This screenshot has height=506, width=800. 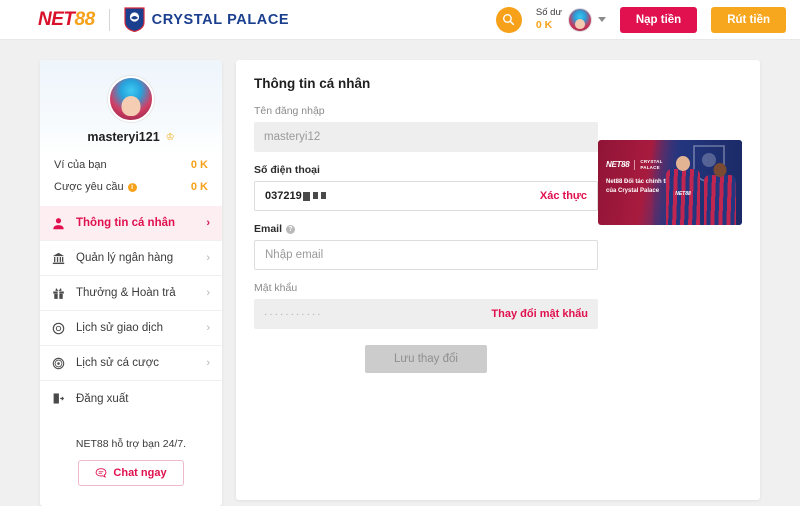 What do you see at coordinates (126, 293) in the screenshot?
I see `sidebar-item-label: Thưởng & Hoàn trả` at bounding box center [126, 293].